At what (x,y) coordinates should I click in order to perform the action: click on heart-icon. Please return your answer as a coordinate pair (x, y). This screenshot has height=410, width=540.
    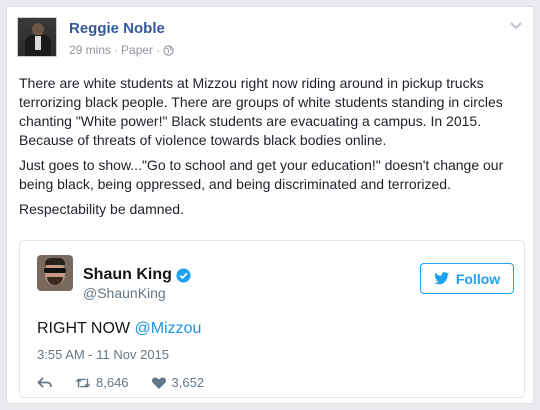
    Looking at the image, I should click on (159, 383).